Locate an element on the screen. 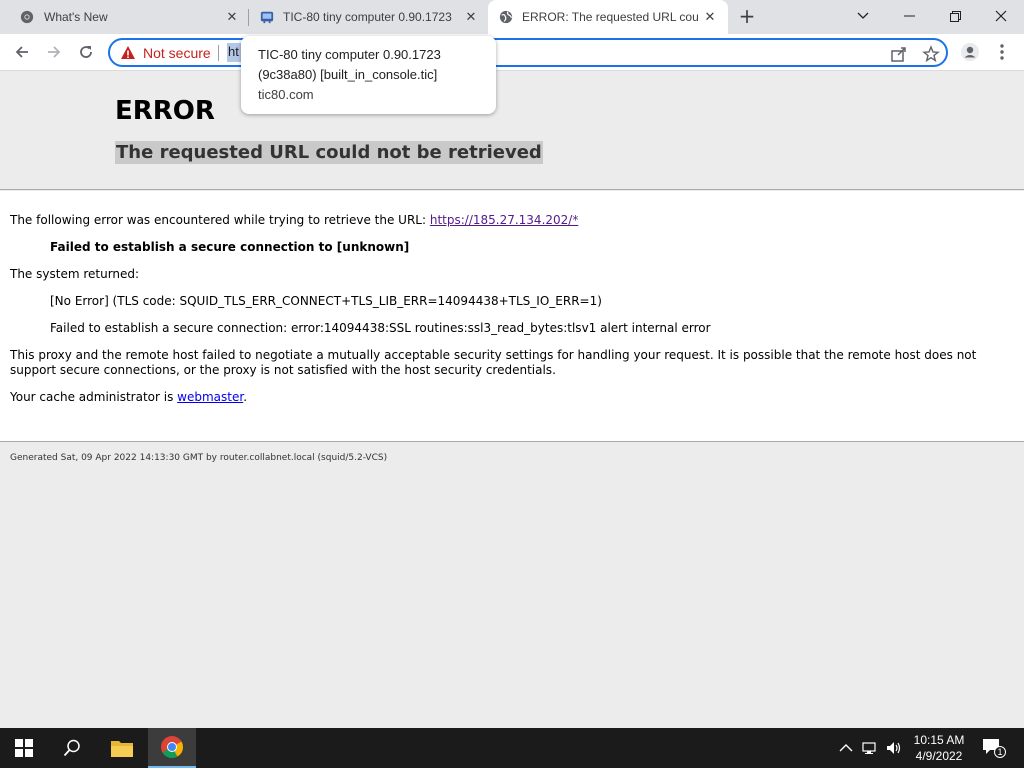 The image size is (1024, 768). arrow-left-icon is located at coordinates (21, 52).